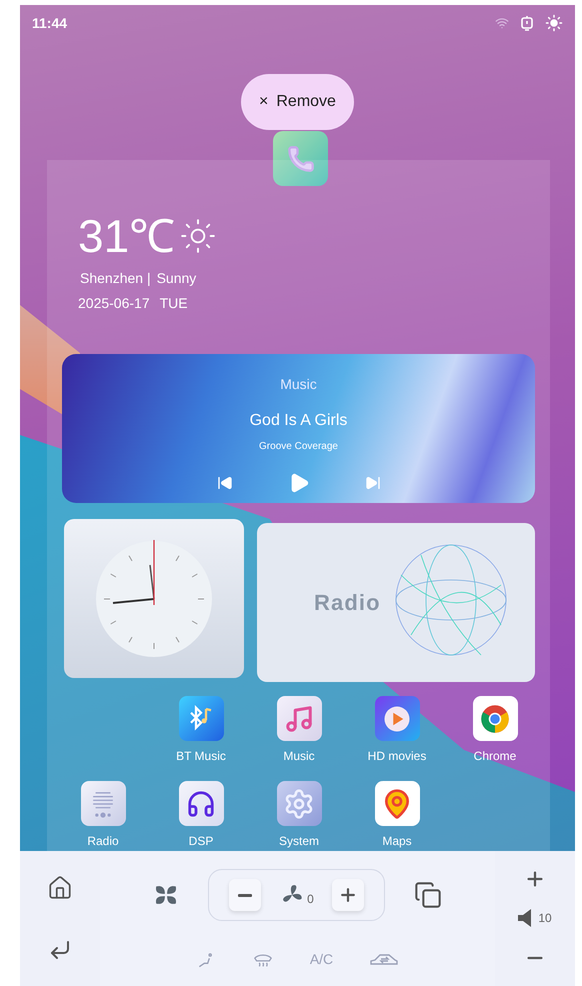 The width and height of the screenshot is (582, 986). I want to click on weekday: TUE, so click(174, 303).